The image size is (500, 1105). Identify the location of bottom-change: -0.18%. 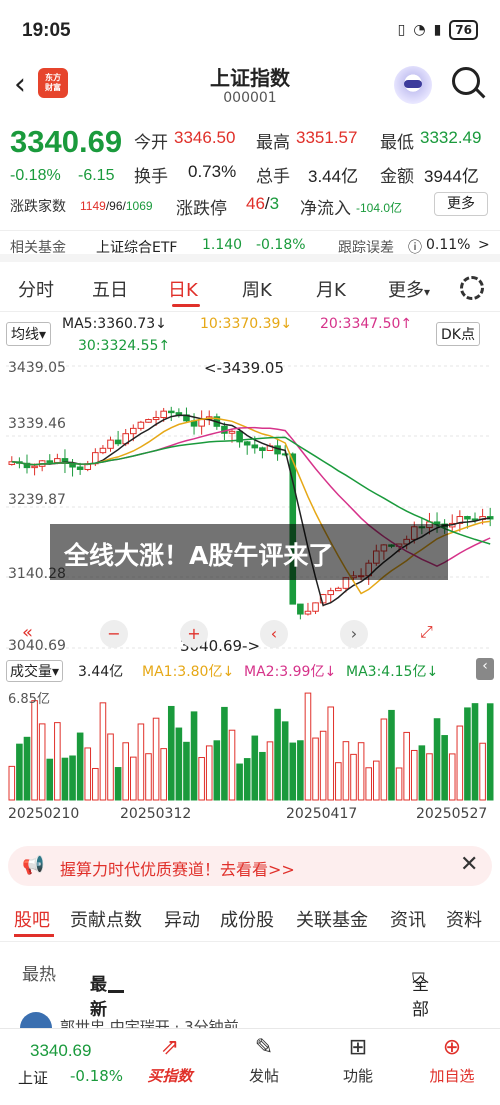
(97, 1076).